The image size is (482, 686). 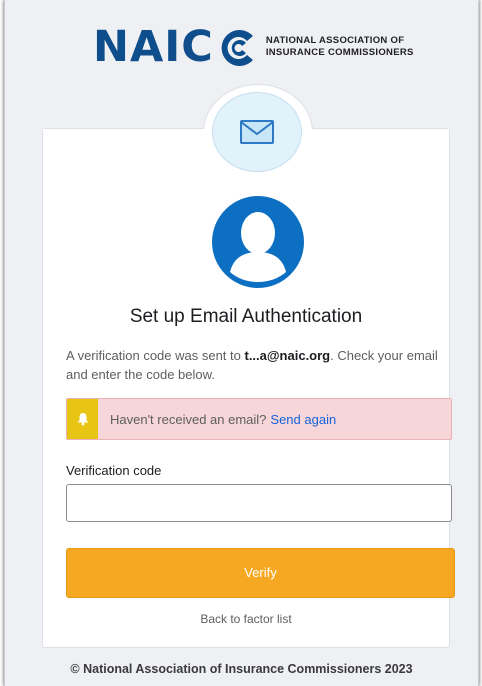 I want to click on instructions-prefix: A verification code was sent to, so click(x=155, y=355).